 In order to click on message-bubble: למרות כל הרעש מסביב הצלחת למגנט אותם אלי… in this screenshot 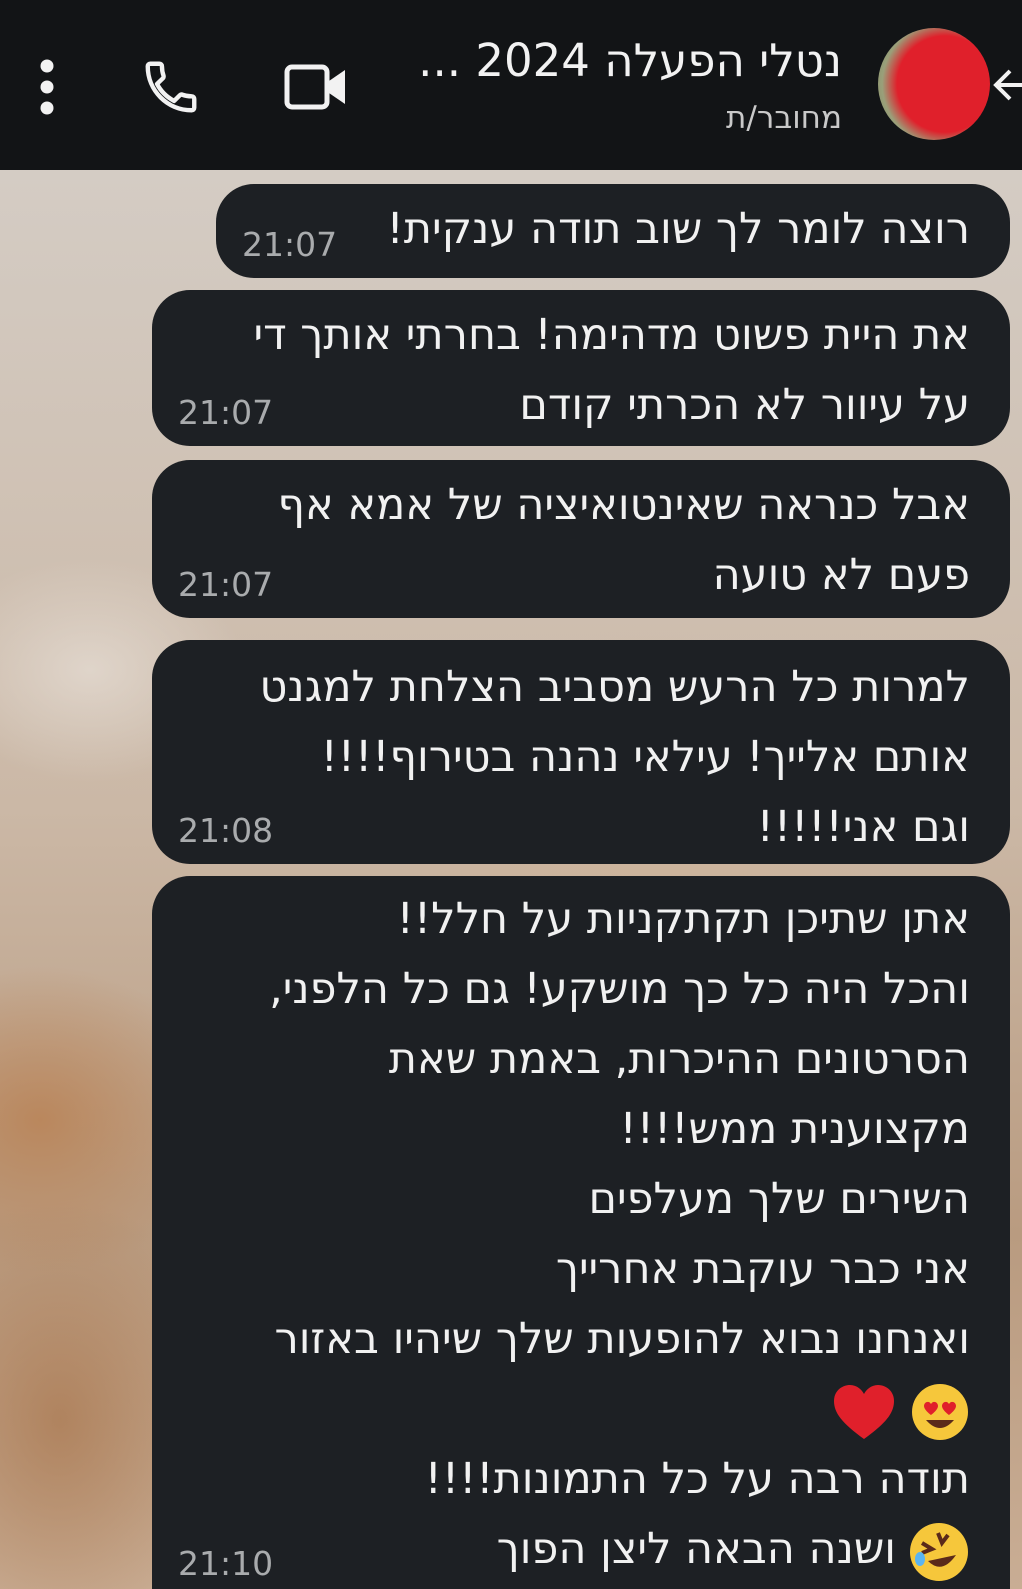, I will do `click(581, 752)`.